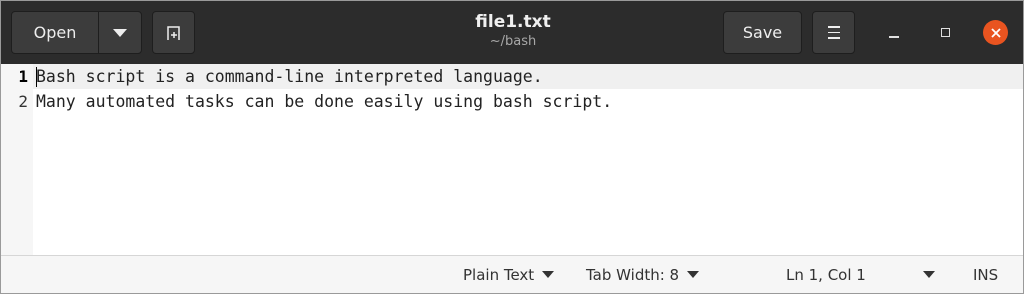 This screenshot has height=294, width=1024. What do you see at coordinates (894, 37) in the screenshot?
I see `minimize-icon` at bounding box center [894, 37].